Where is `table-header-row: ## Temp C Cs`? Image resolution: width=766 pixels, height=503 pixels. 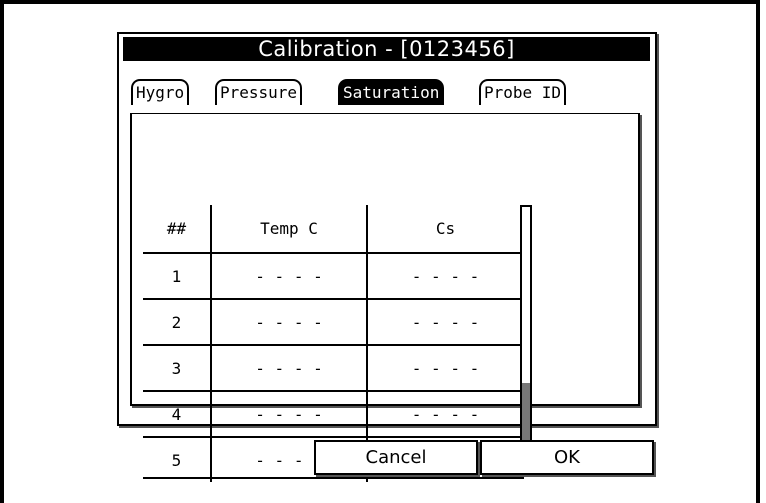
table-header-row: ## Temp C Cs is located at coordinates (333, 229).